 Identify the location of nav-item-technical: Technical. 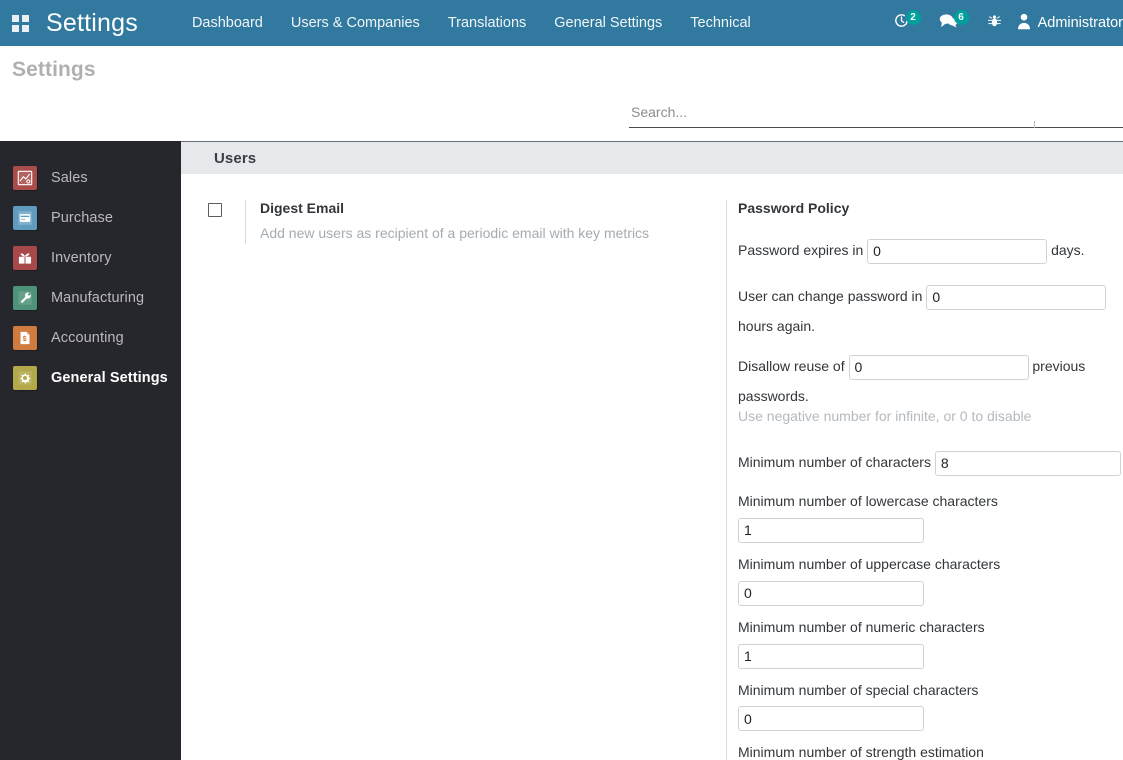
(720, 23).